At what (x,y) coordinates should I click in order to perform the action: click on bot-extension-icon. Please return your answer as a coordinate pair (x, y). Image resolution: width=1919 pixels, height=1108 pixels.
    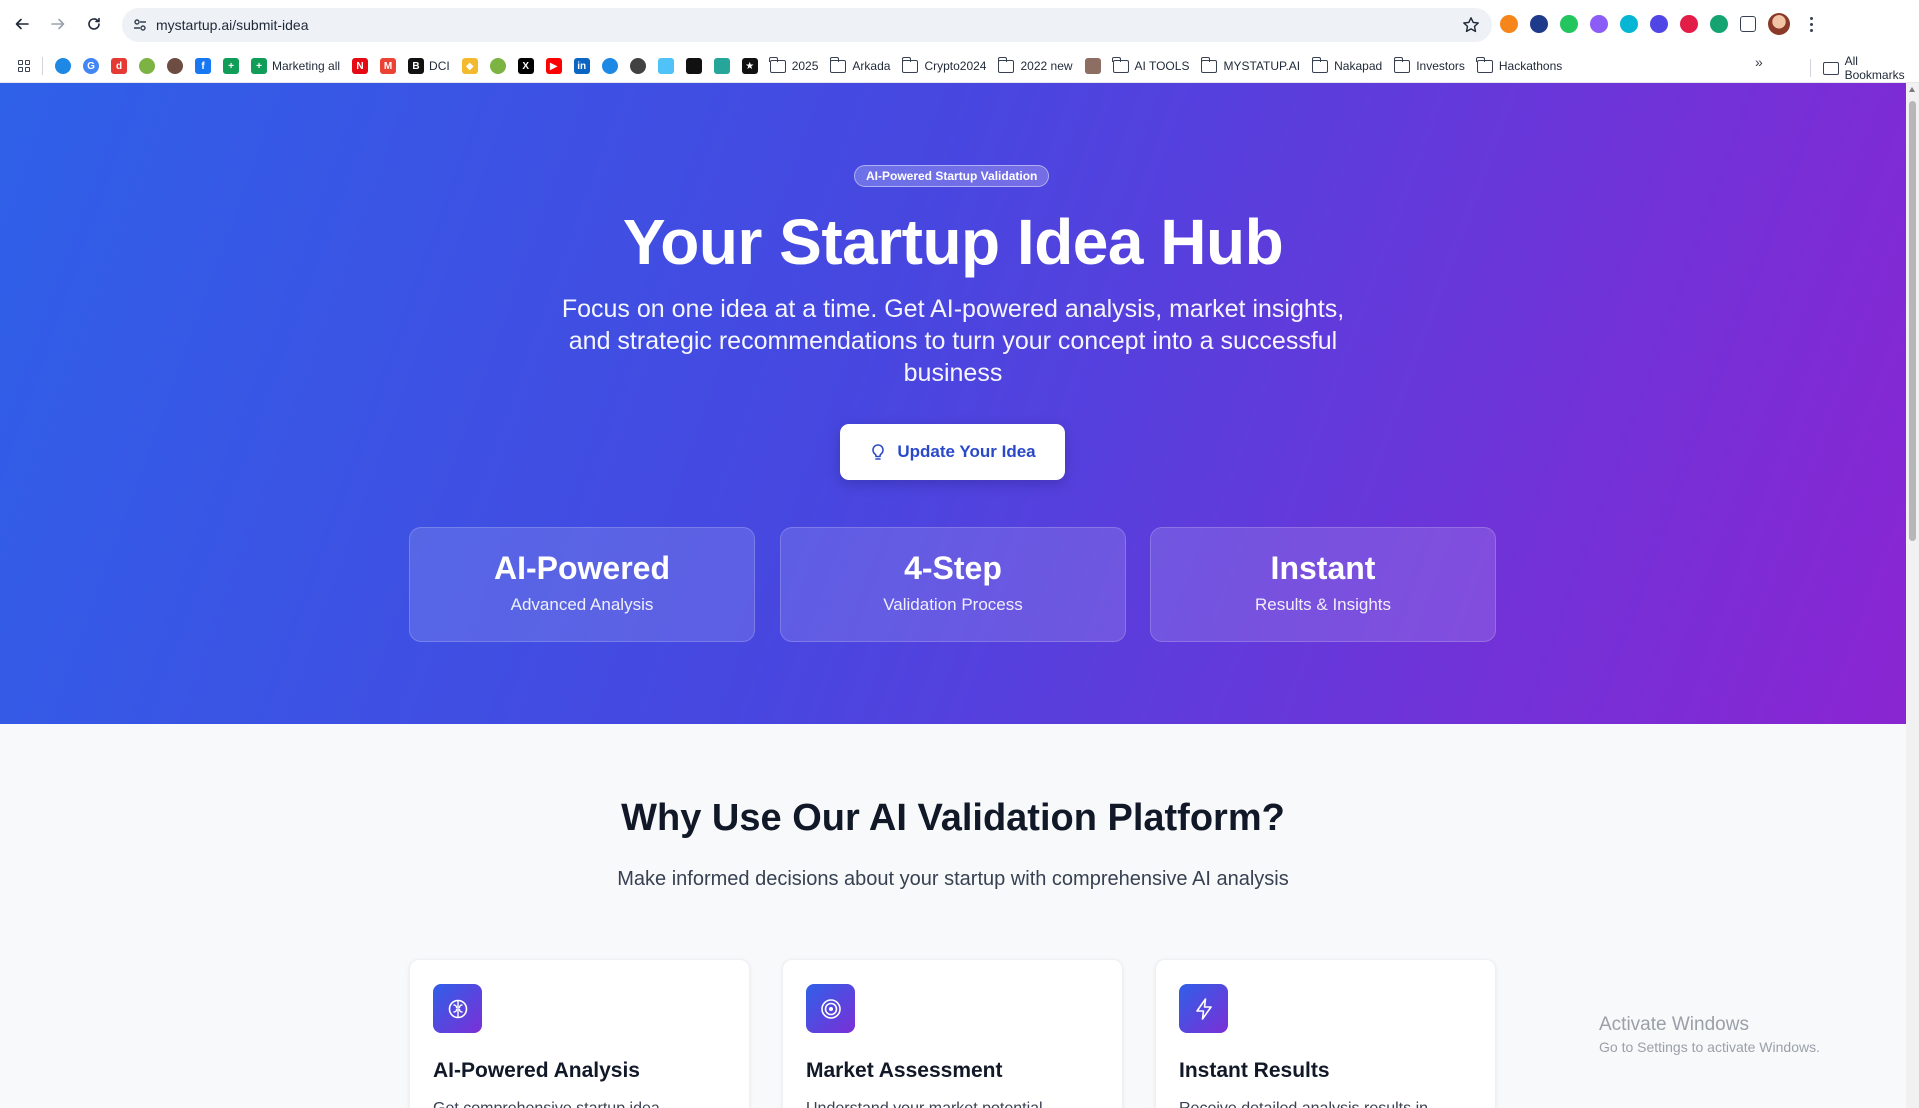
    Looking at the image, I should click on (1659, 24).